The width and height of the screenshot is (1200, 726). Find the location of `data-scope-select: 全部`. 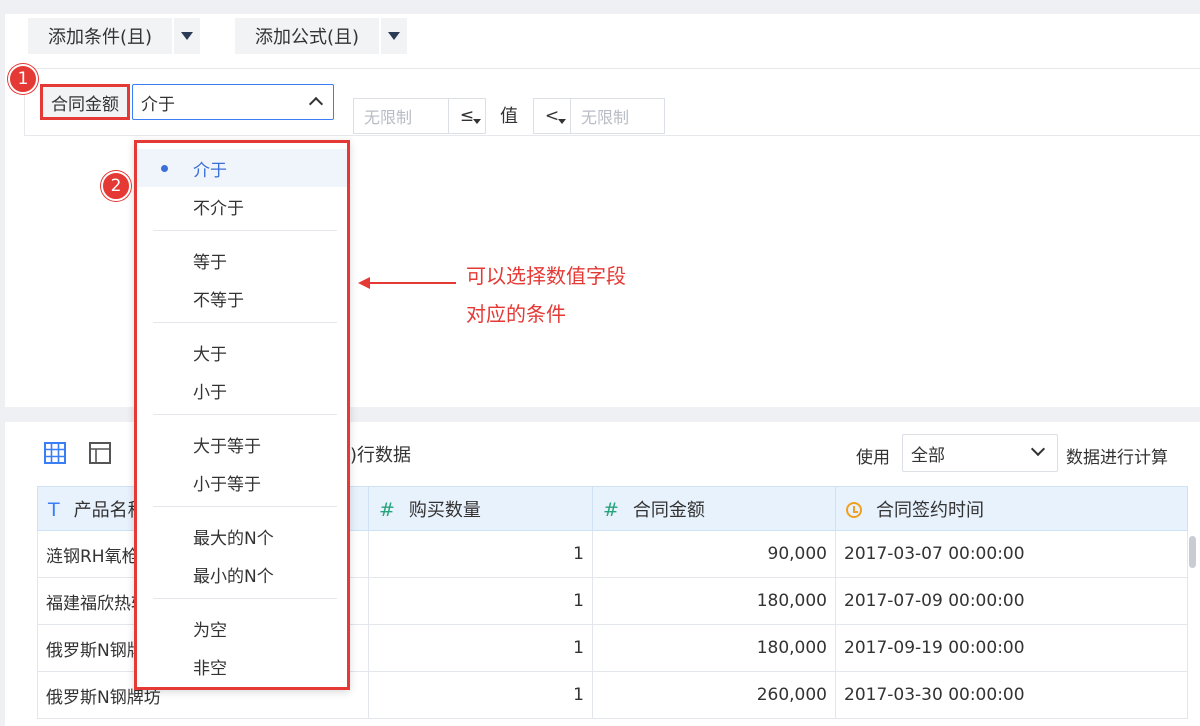

data-scope-select: 全部 is located at coordinates (980, 453).